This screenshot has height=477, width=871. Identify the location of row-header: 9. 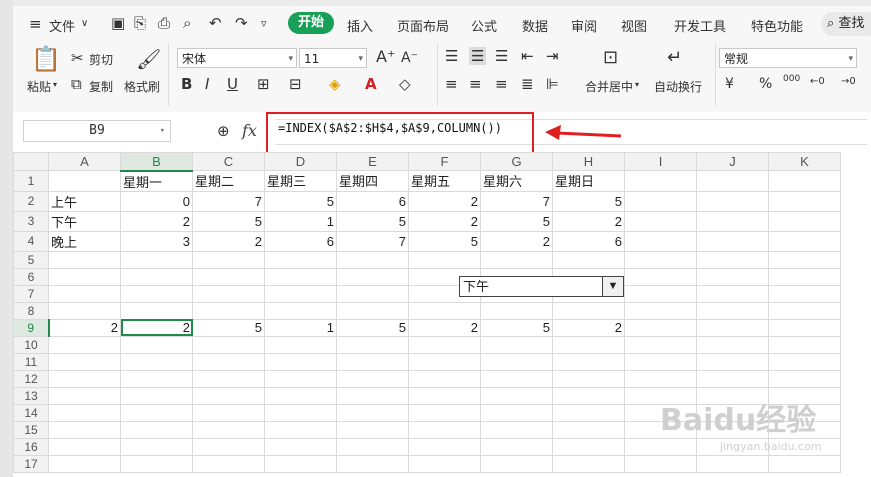
(31, 327).